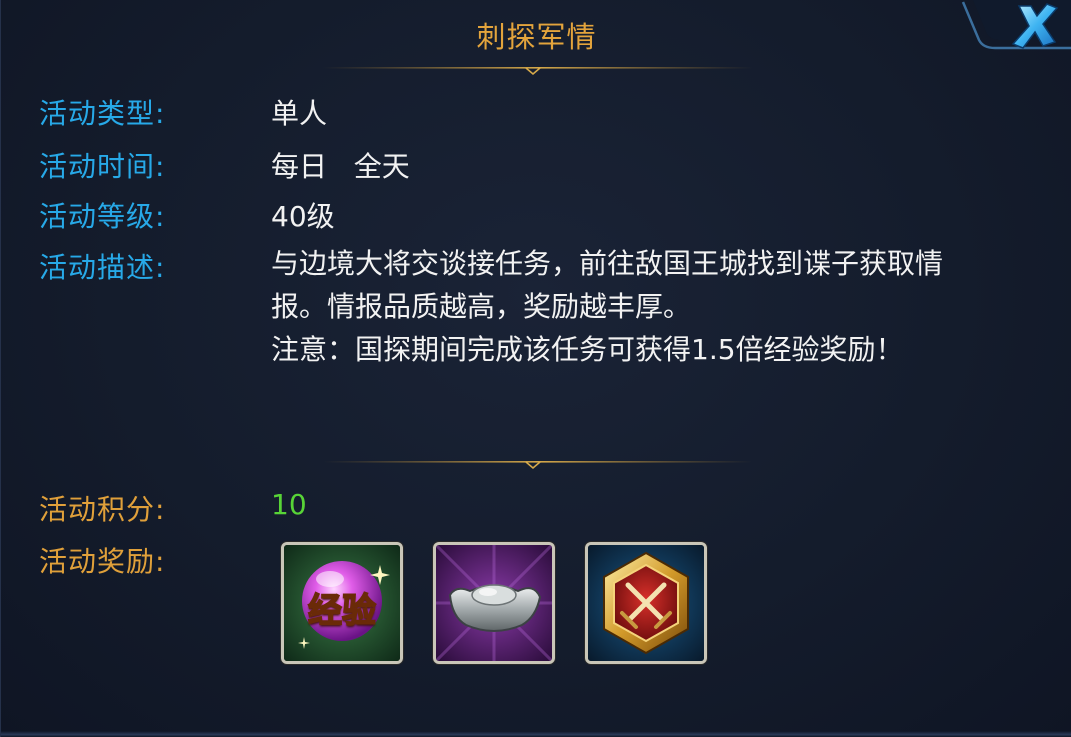 The width and height of the screenshot is (1071, 737). Describe the element at coordinates (340, 166) in the screenshot. I see `activity-time-value: 每日 全天` at that location.